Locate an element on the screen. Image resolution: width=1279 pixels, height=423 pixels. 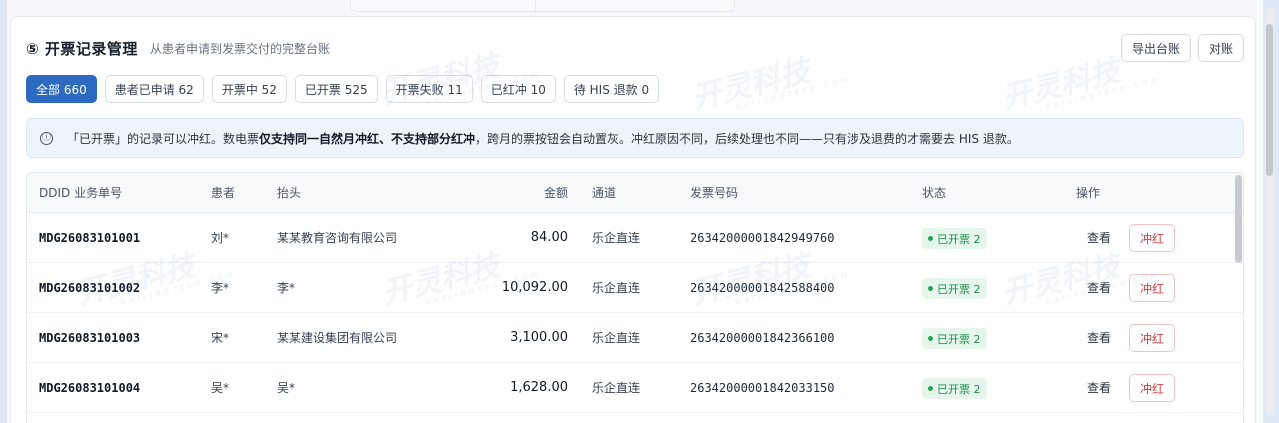
section-subtitle: 从患者申请到发票交付的完整台账 is located at coordinates (239, 48).